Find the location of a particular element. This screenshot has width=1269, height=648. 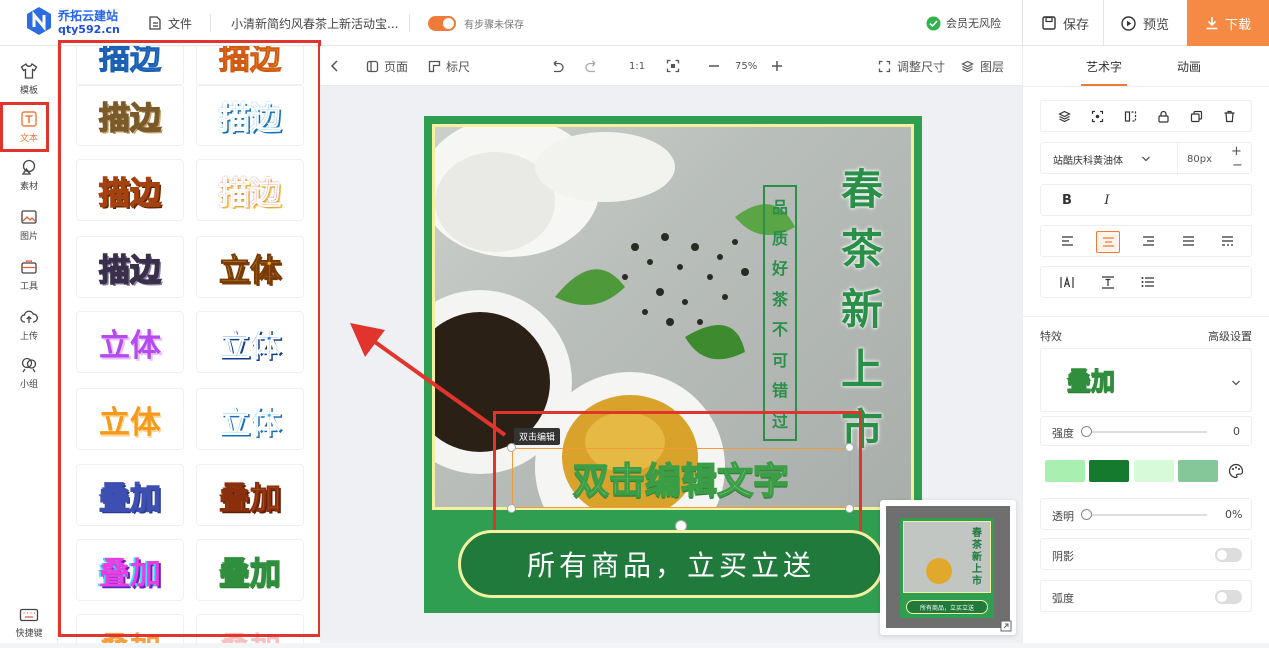

divider is located at coordinates (1146, 316).